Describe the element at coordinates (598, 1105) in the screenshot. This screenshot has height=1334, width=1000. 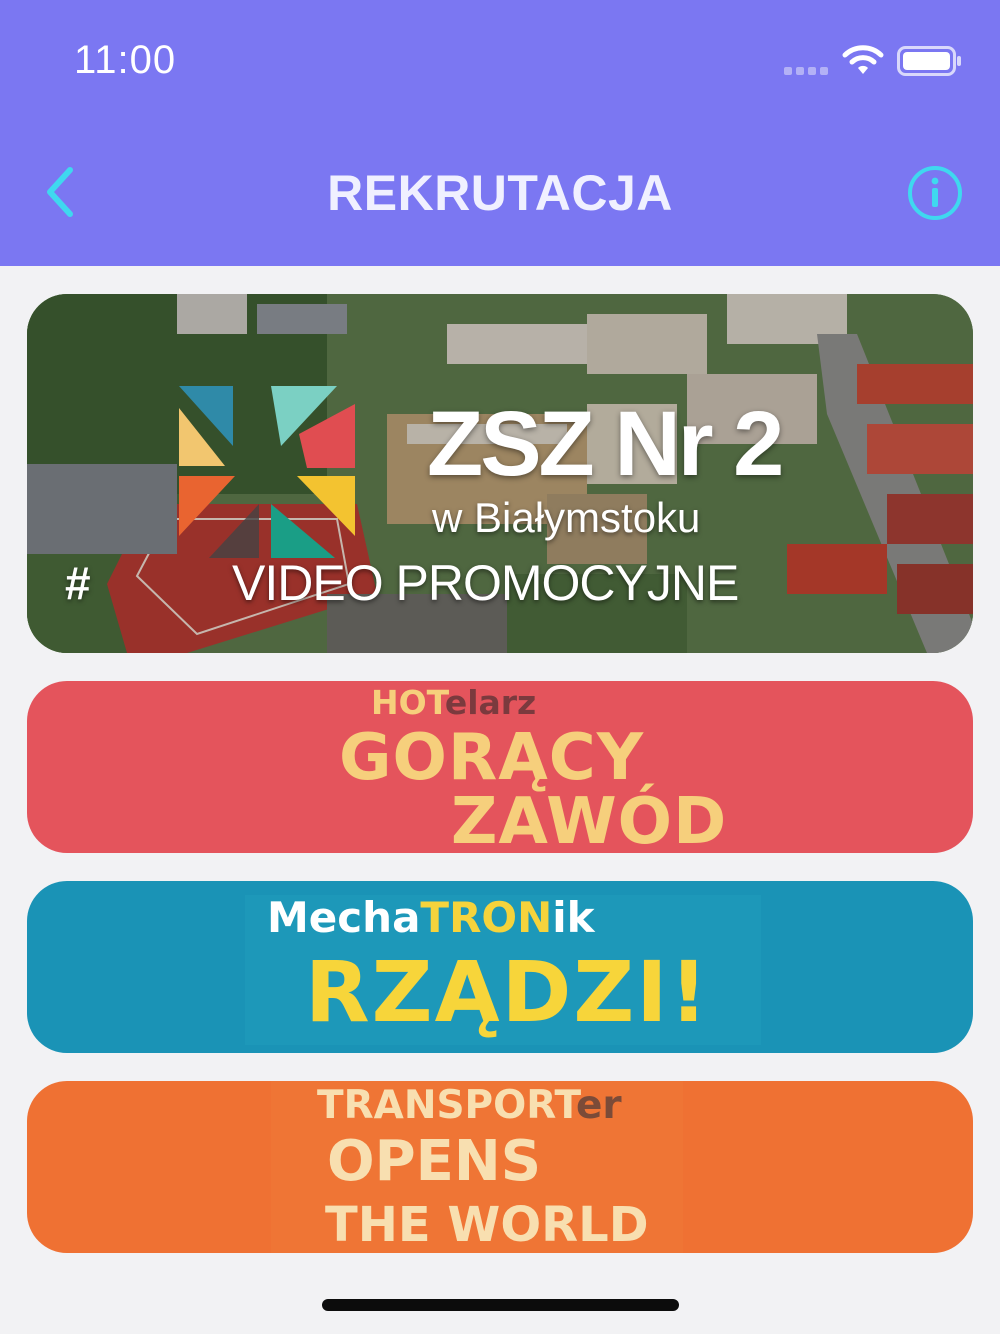
I see `transporter-top-b: er` at that location.